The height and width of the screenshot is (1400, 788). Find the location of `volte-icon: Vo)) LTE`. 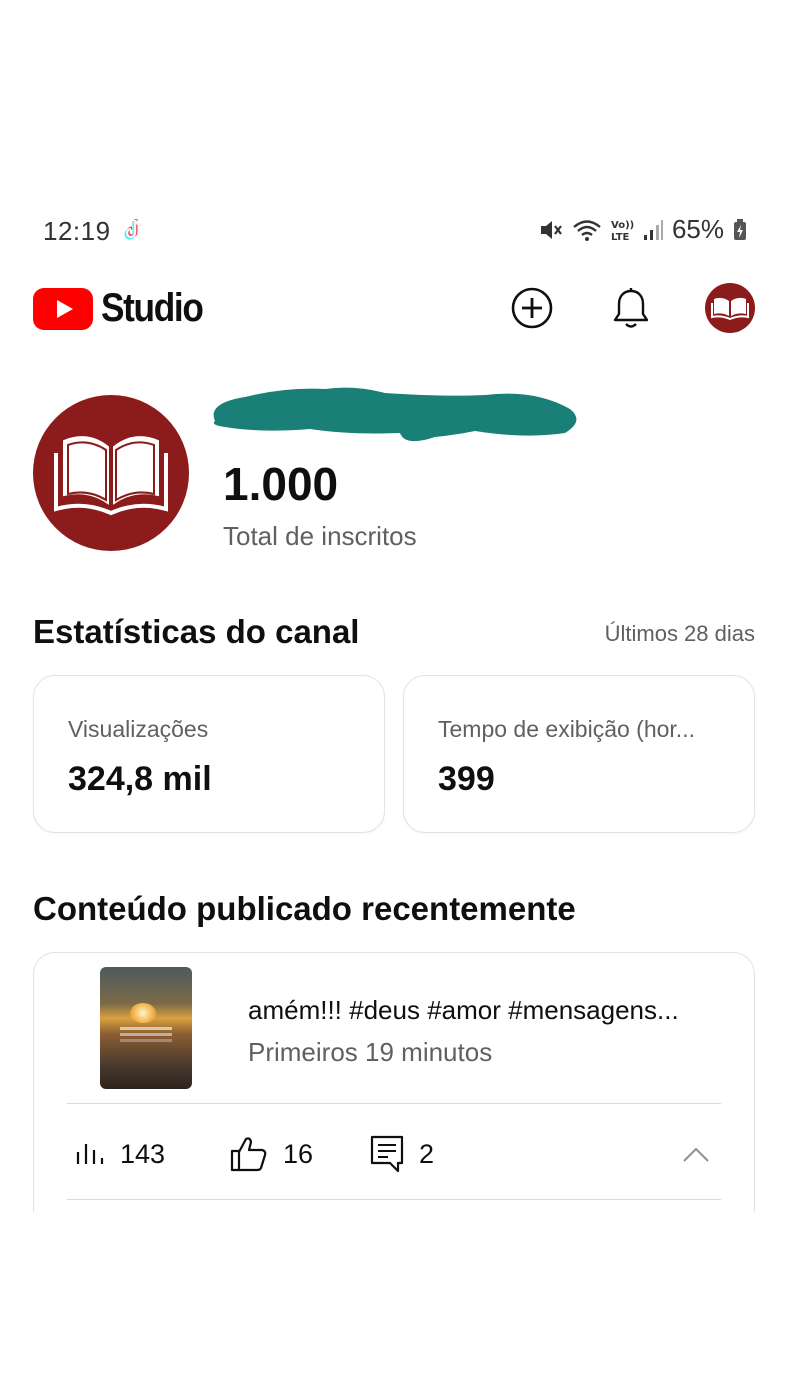

volte-icon: Vo)) LTE is located at coordinates (622, 231).